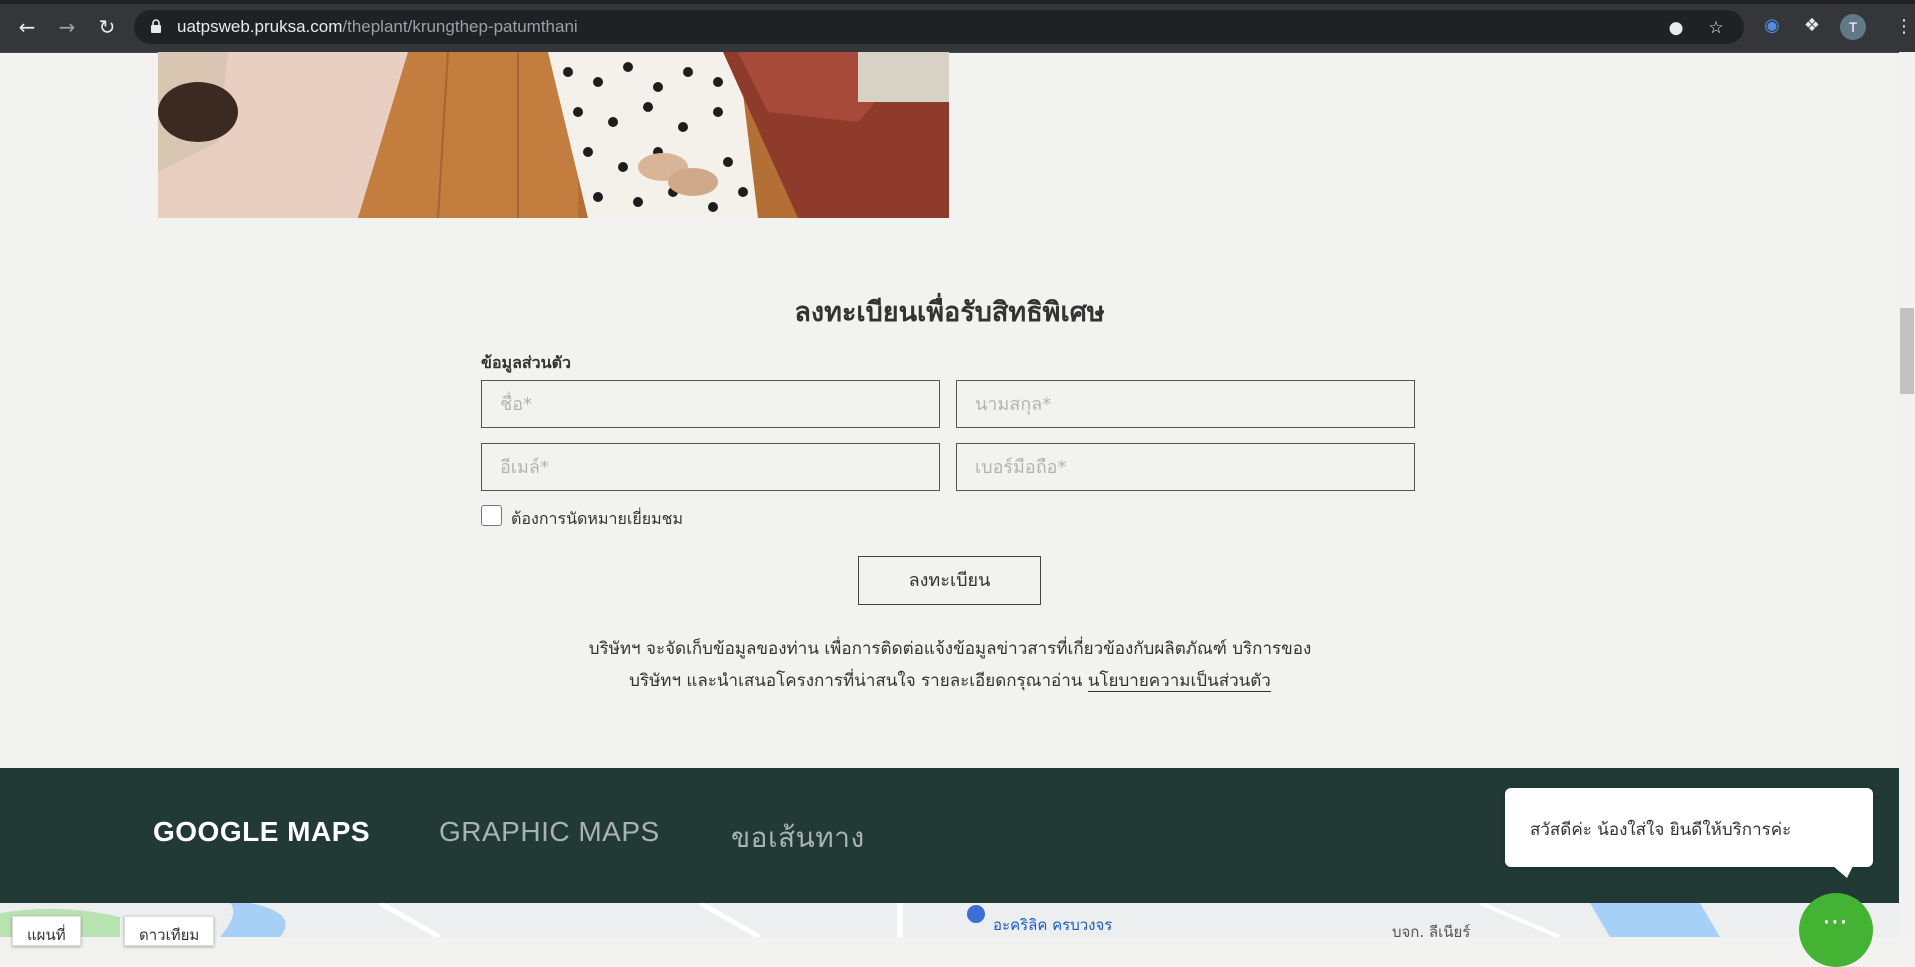 The height and width of the screenshot is (967, 1915). What do you see at coordinates (169, 931) in the screenshot?
I see `satellite-view-button: ดาวเทียม` at bounding box center [169, 931].